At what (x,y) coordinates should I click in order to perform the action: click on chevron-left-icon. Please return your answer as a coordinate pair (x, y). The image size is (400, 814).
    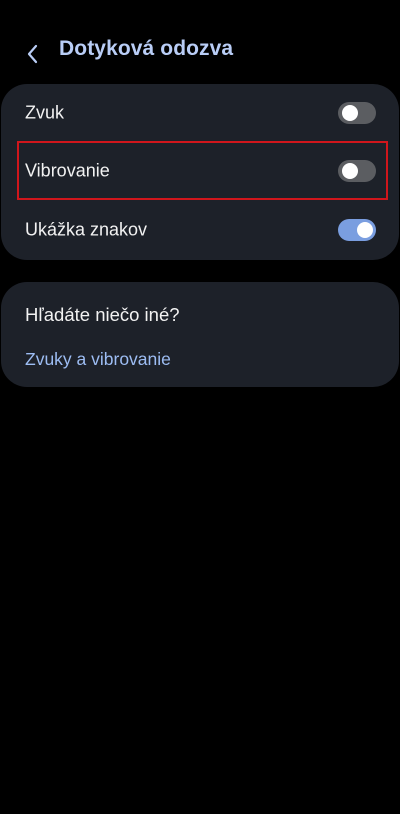
    Looking at the image, I should click on (32, 54).